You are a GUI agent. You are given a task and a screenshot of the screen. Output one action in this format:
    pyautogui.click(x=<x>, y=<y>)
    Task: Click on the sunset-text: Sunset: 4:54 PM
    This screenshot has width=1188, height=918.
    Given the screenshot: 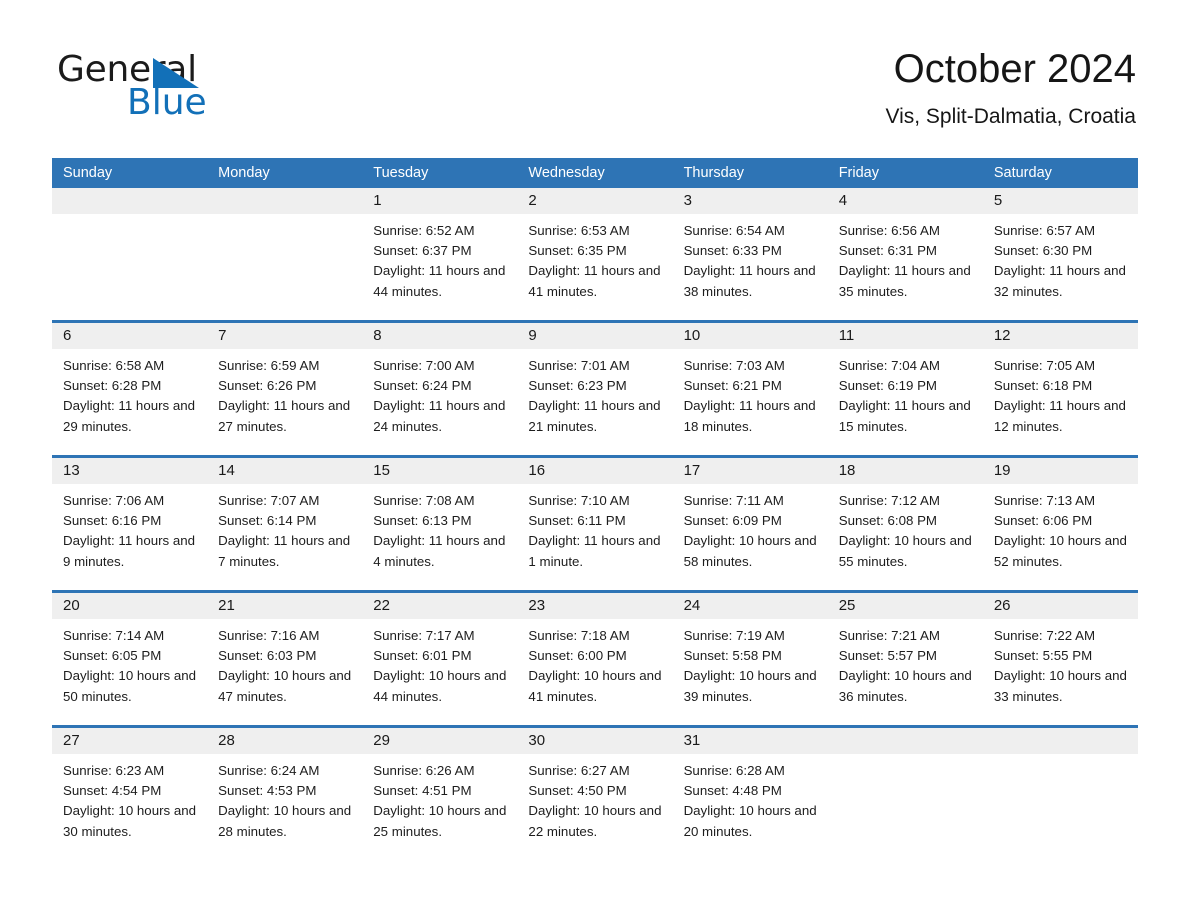 What is the action you would take?
    pyautogui.click(x=112, y=791)
    